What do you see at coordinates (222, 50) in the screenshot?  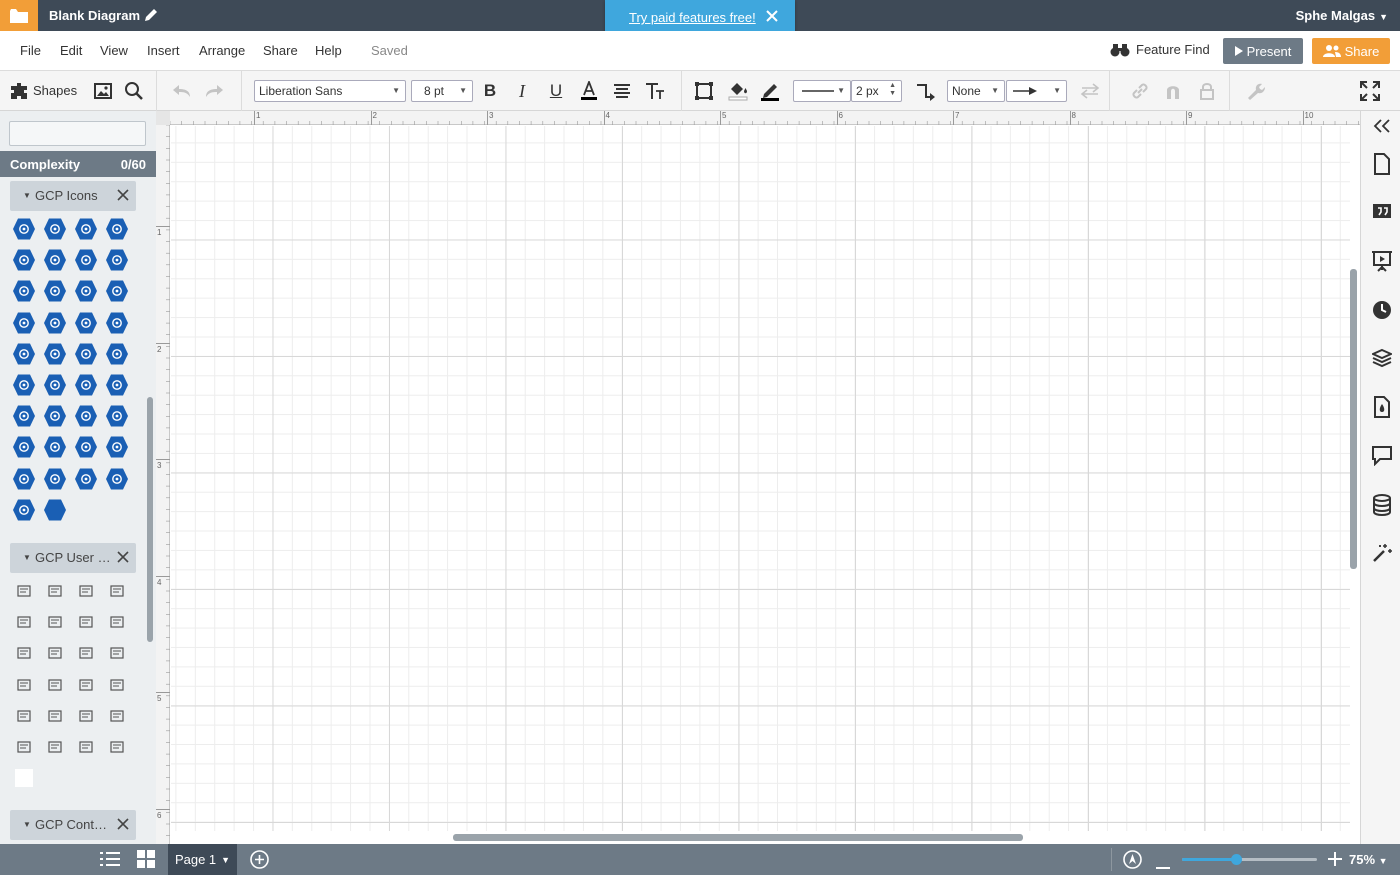 I see `menu-arrange: Arrange` at bounding box center [222, 50].